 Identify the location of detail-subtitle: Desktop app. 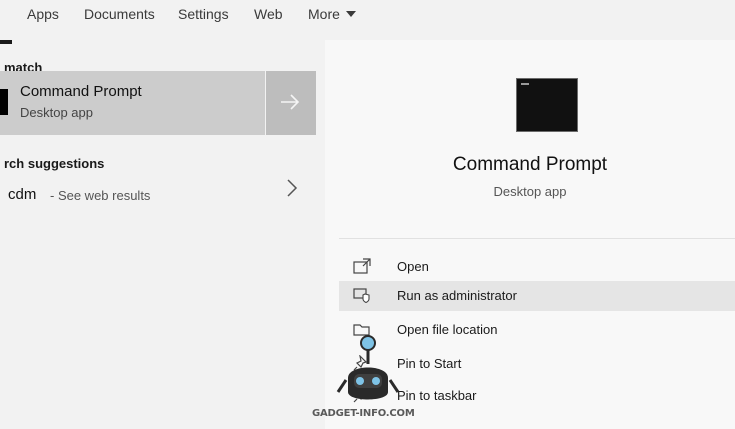
(530, 191).